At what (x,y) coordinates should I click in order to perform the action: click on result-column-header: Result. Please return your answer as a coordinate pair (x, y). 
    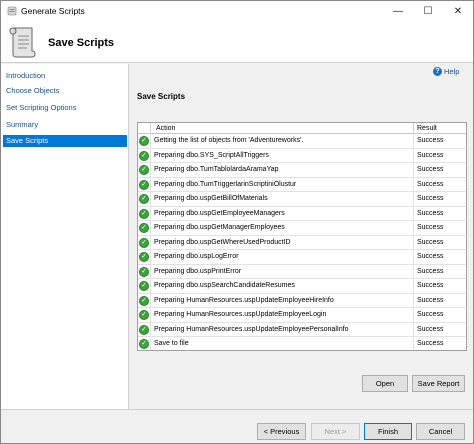
    Looking at the image, I should click on (440, 128).